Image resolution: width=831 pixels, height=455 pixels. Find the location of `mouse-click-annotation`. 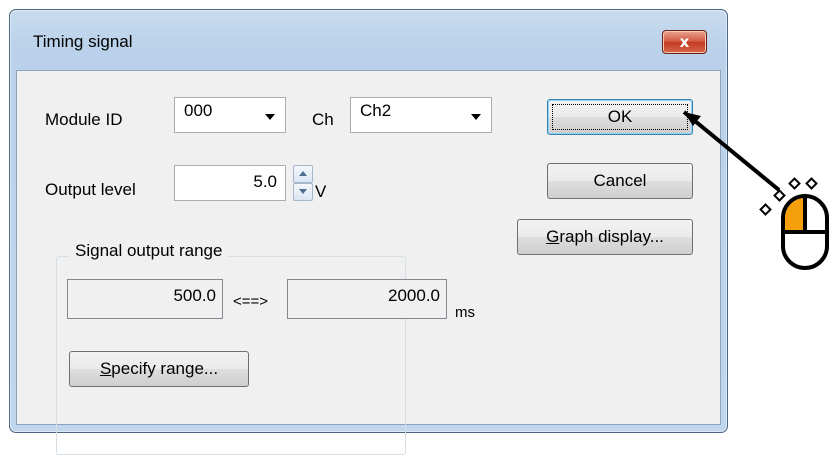

mouse-click-annotation is located at coordinates (755, 190).